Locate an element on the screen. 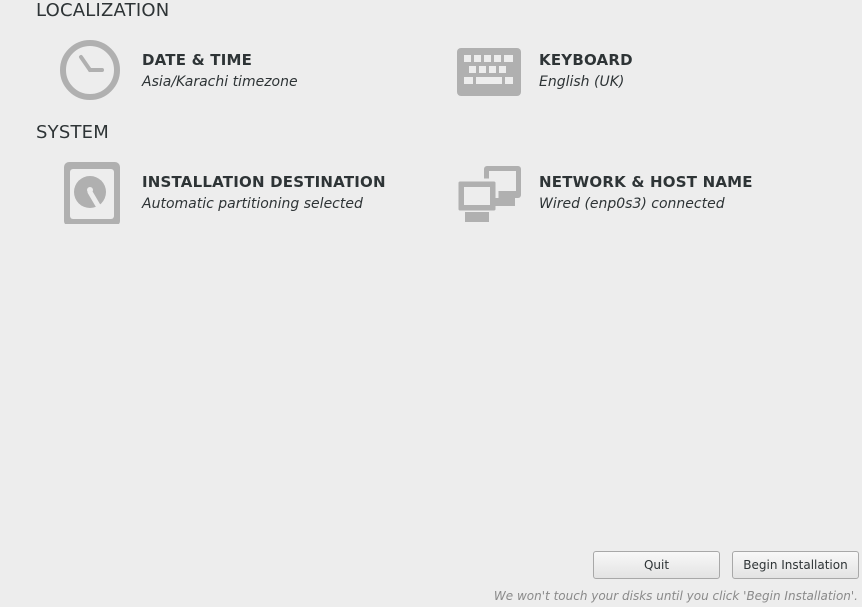 This screenshot has height=607, width=862. network-computers-icon is located at coordinates (489, 192).